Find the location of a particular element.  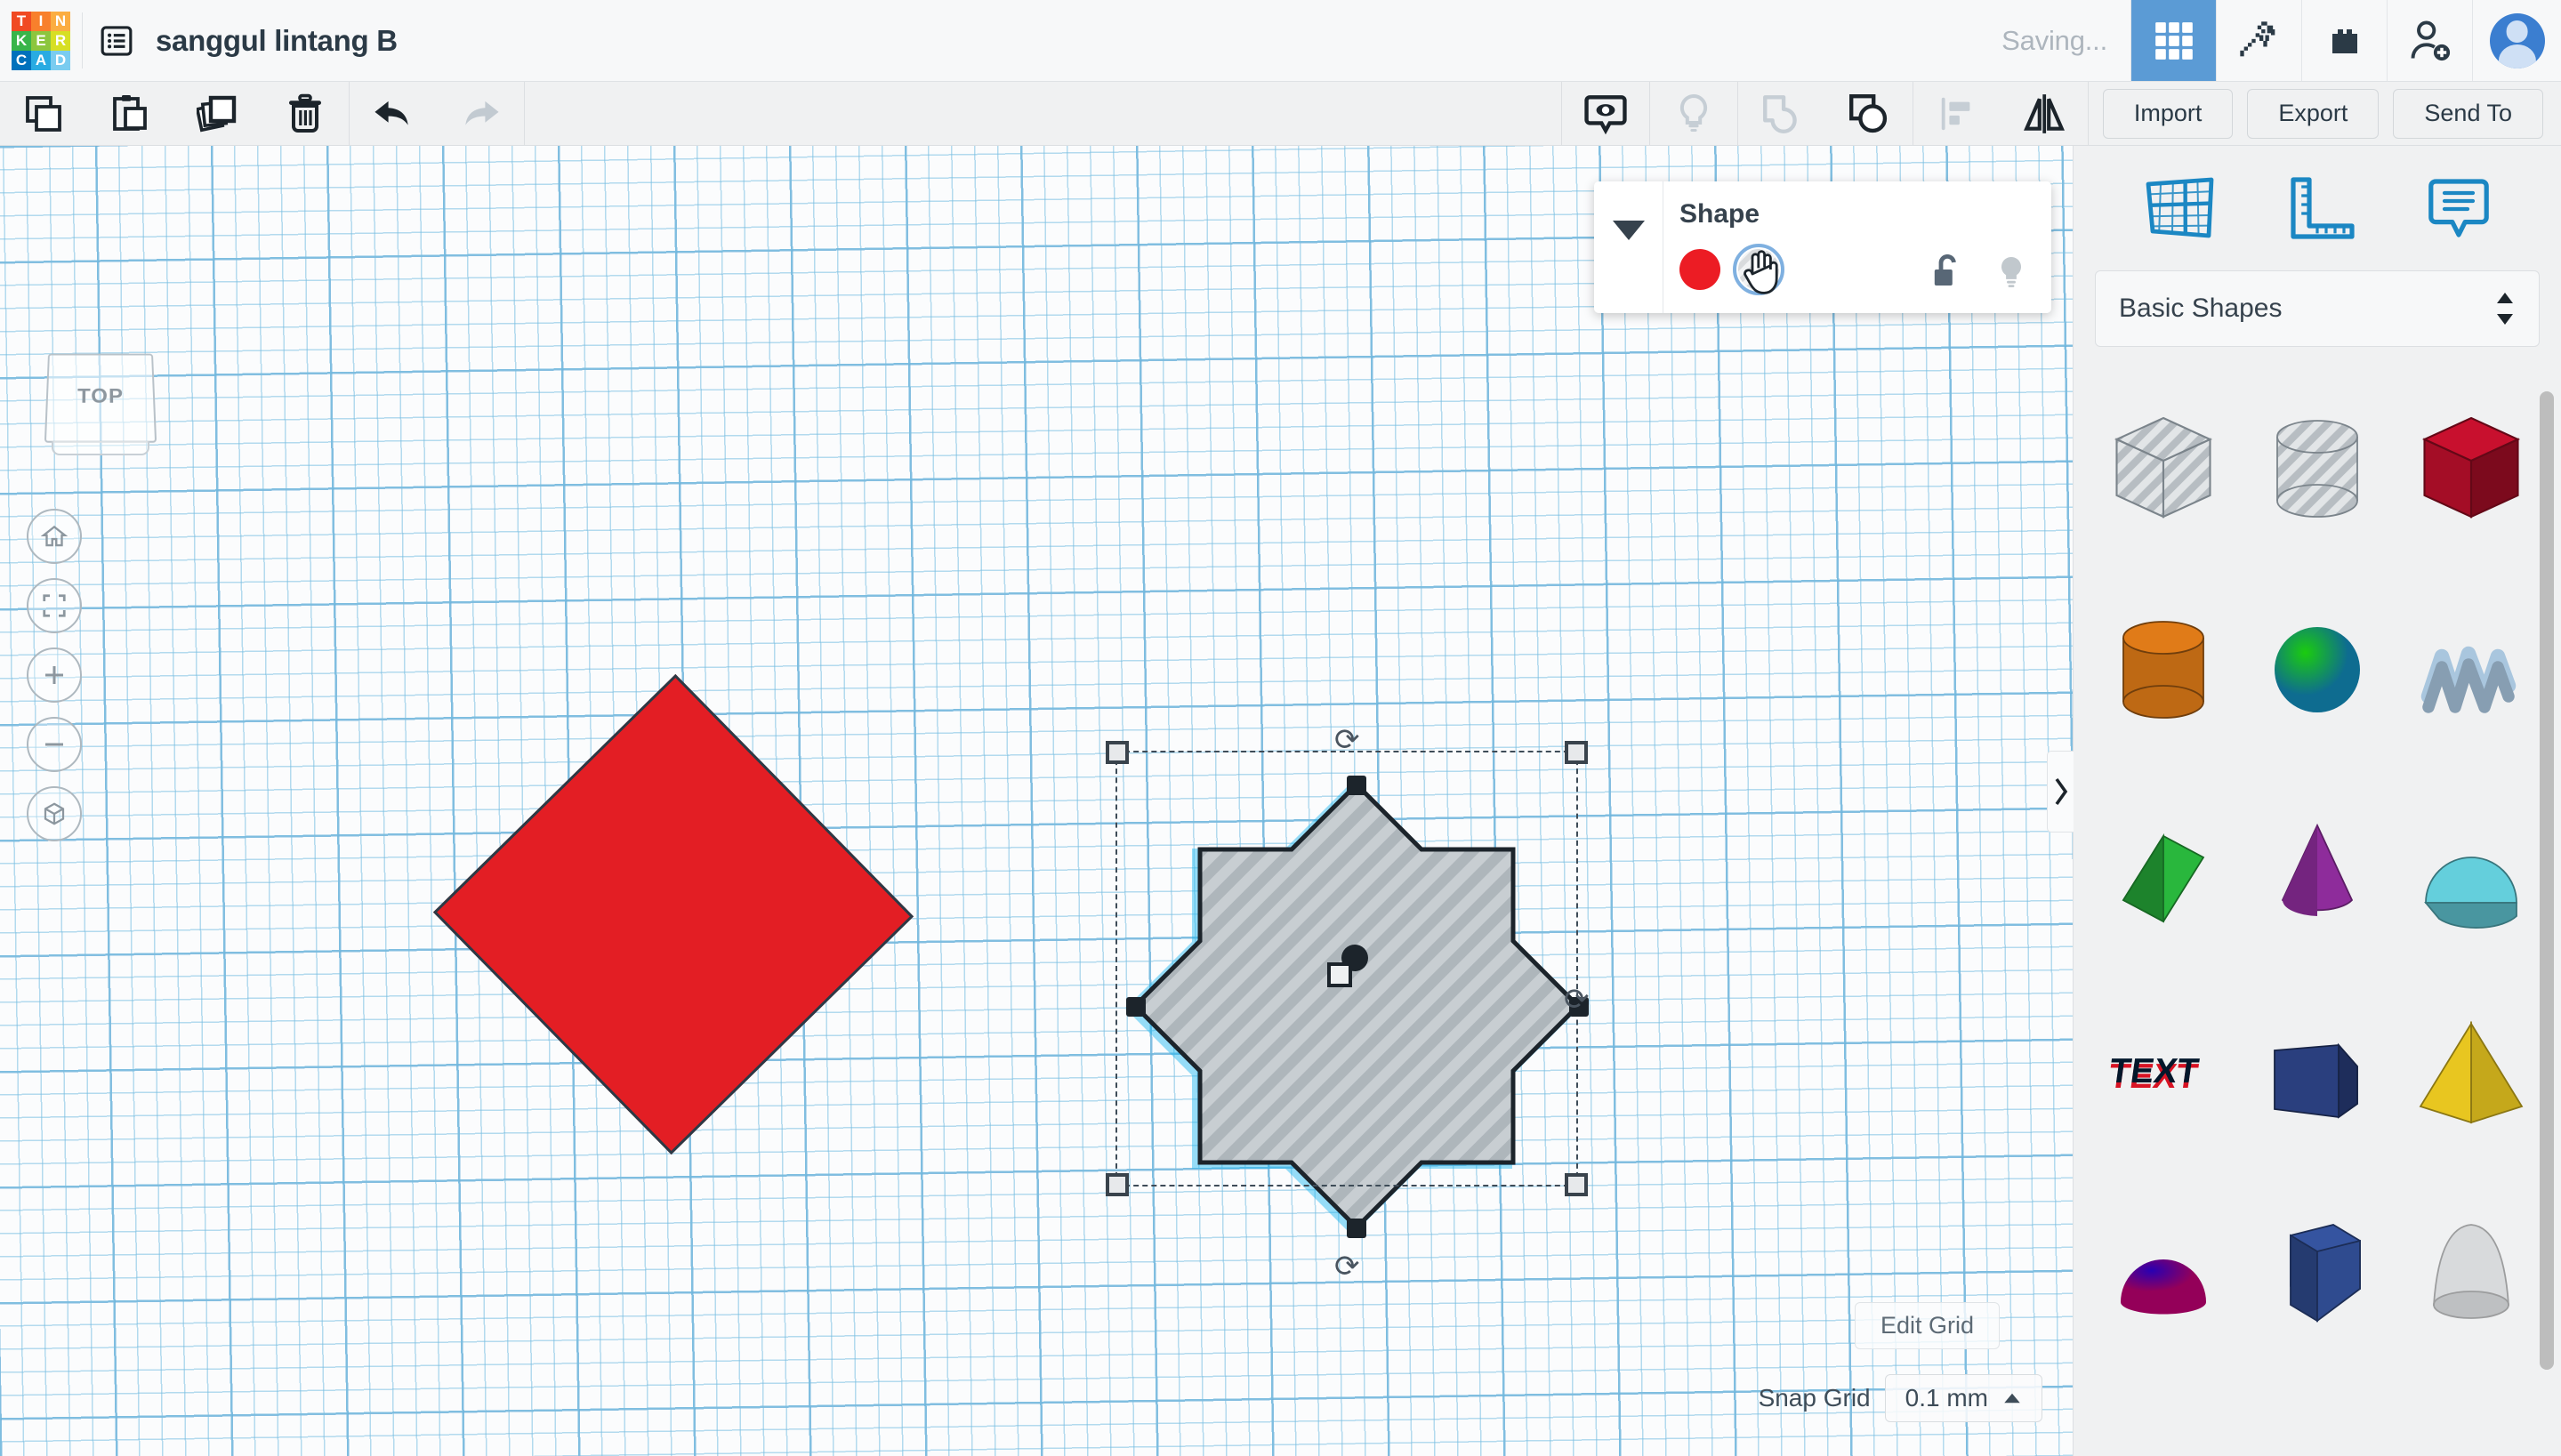

ortho-toggle-button is located at coordinates (55, 813).